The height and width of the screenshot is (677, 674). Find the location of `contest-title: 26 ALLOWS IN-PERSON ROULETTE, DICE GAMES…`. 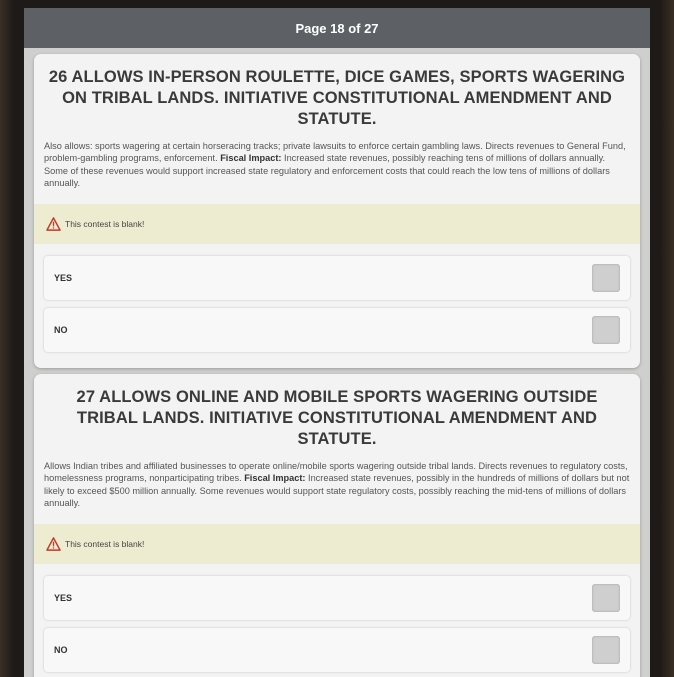

contest-title: 26 ALLOWS IN-PERSON ROULETTE, DICE GAMES… is located at coordinates (337, 98).